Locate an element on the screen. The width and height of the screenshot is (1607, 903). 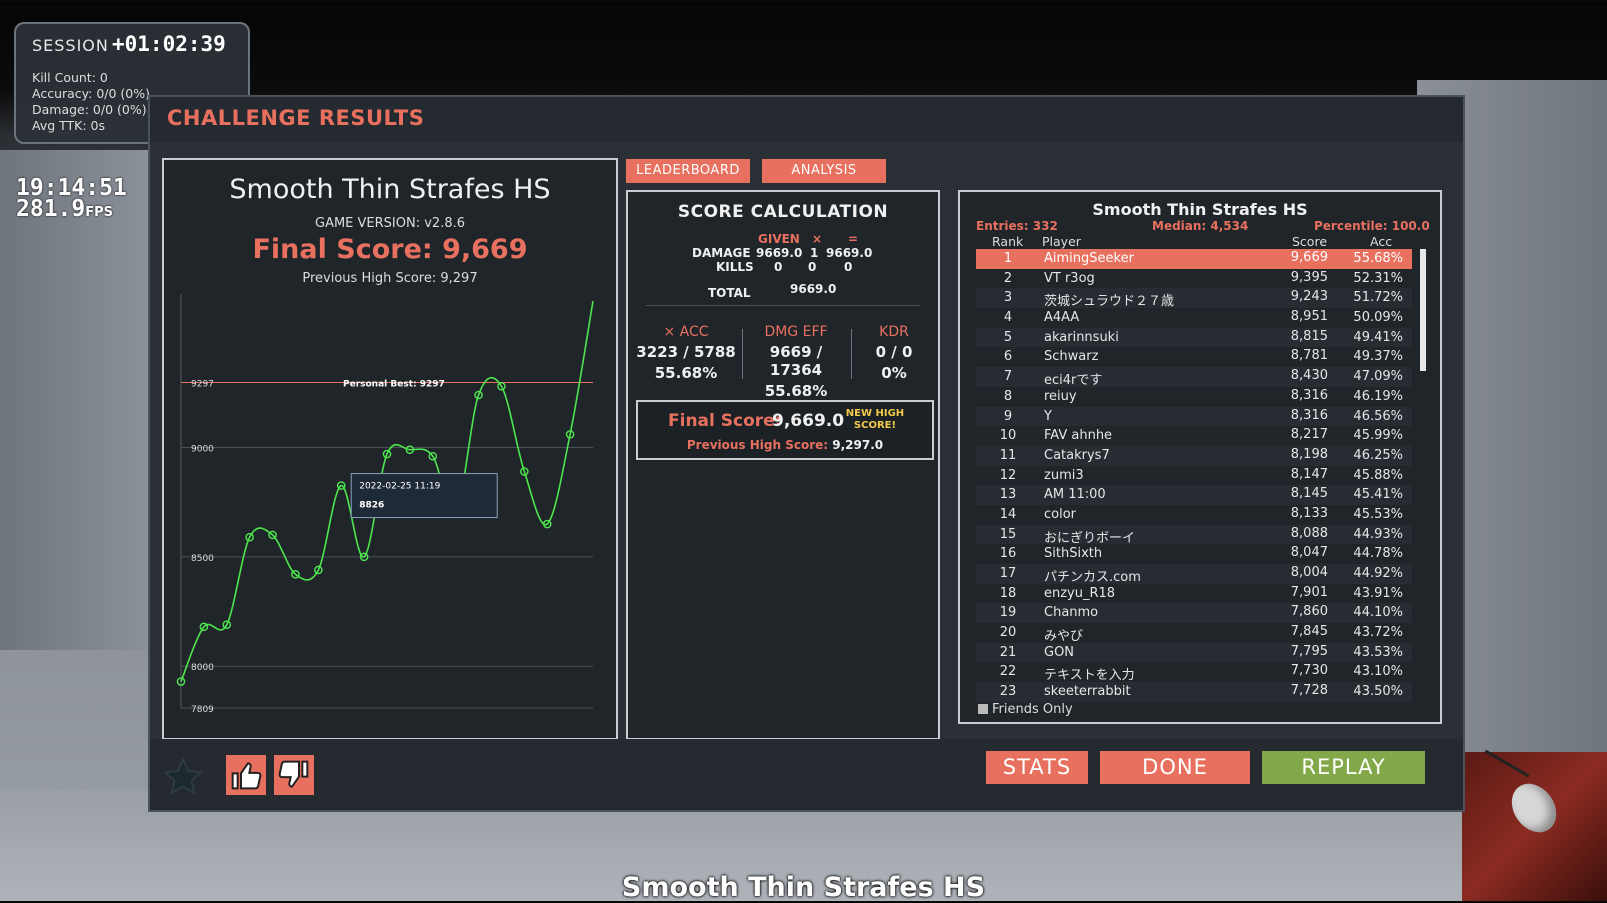
leaderboard-row: 12 zumi3 8,147 45.88% is located at coordinates (1194, 476).